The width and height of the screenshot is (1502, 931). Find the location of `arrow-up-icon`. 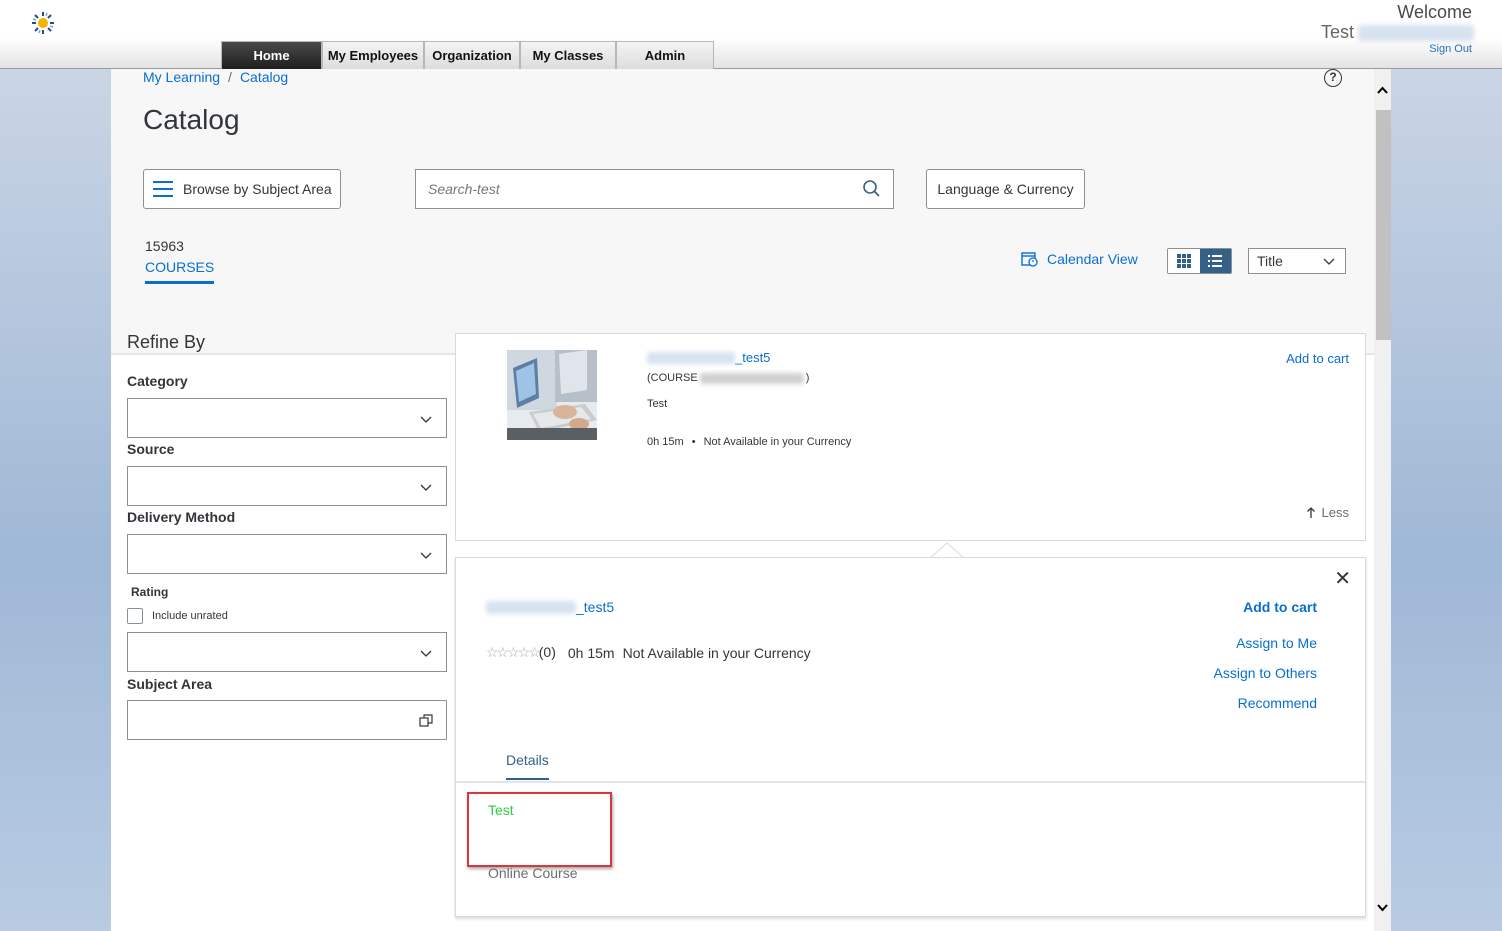

arrow-up-icon is located at coordinates (1310, 512).